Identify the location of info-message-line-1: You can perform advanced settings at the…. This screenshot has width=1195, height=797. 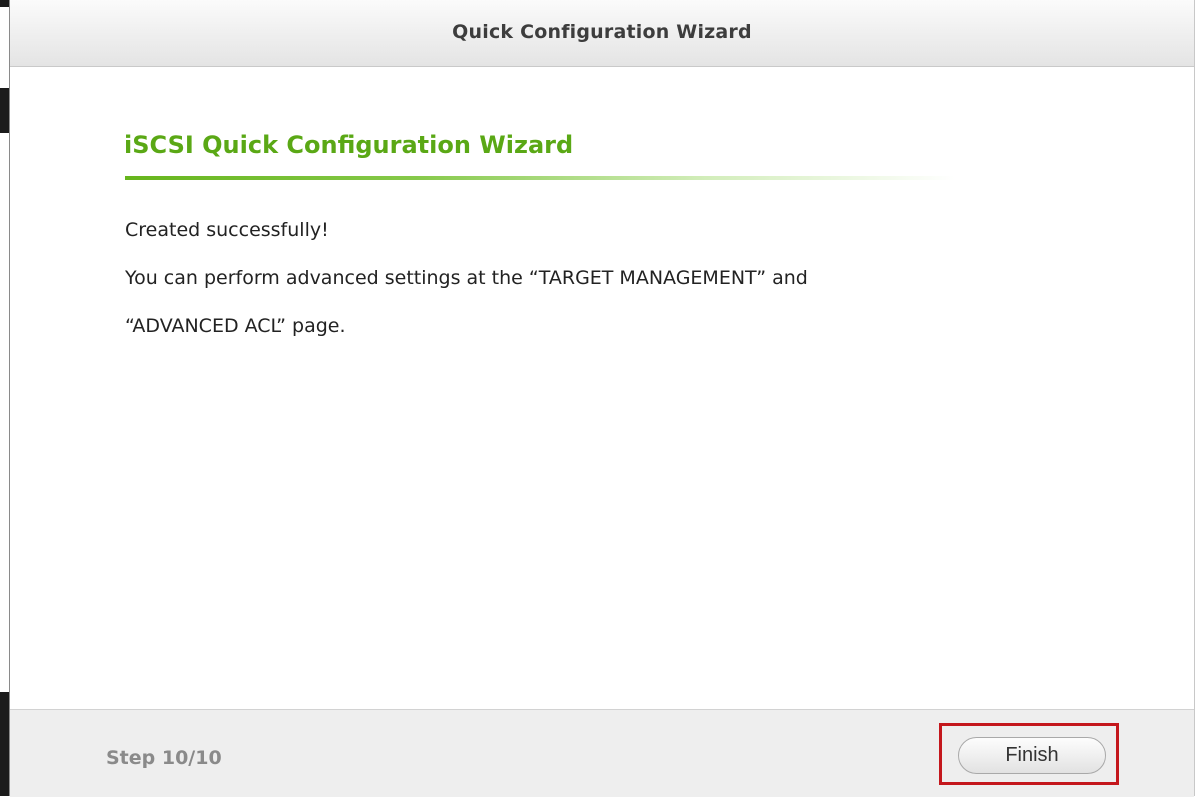
(466, 278).